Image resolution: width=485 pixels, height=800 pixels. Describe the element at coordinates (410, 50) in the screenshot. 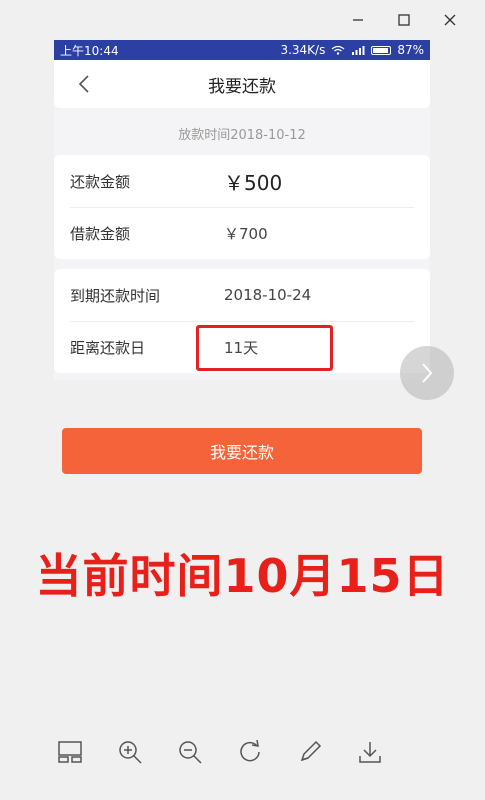

I see `battery-level: 87%` at that location.